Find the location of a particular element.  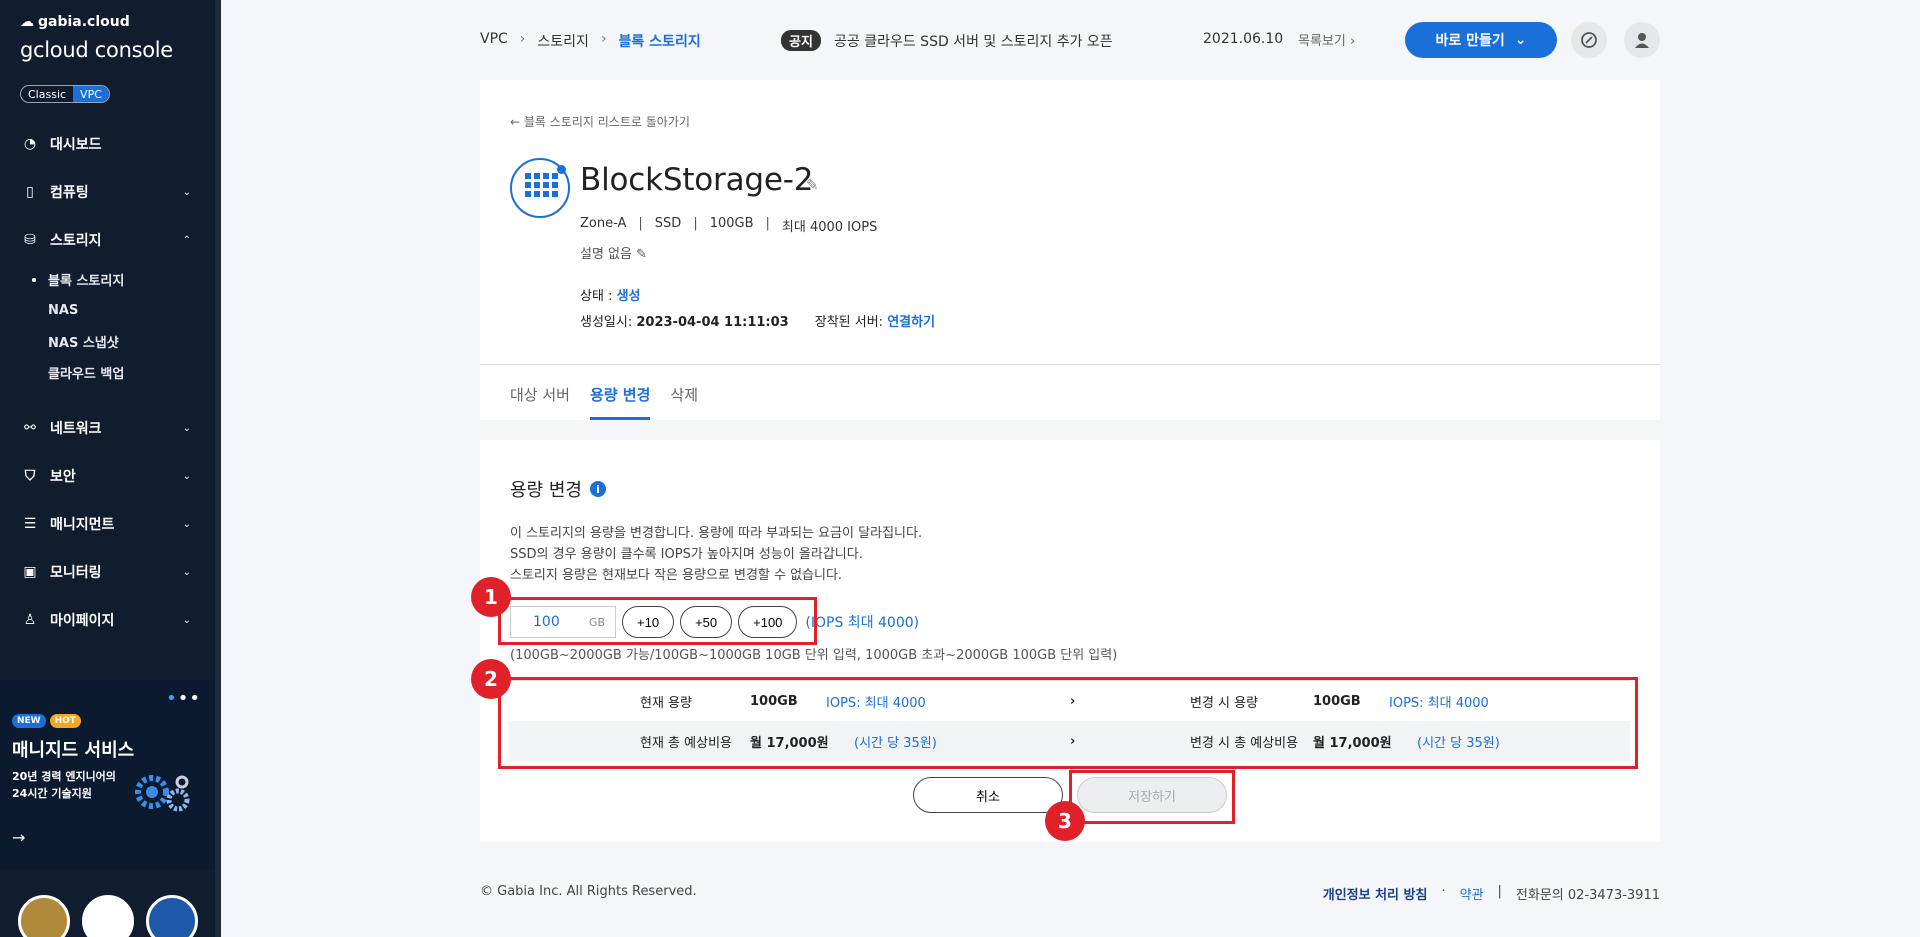

arrow-left-icon: ← is located at coordinates (515, 122).